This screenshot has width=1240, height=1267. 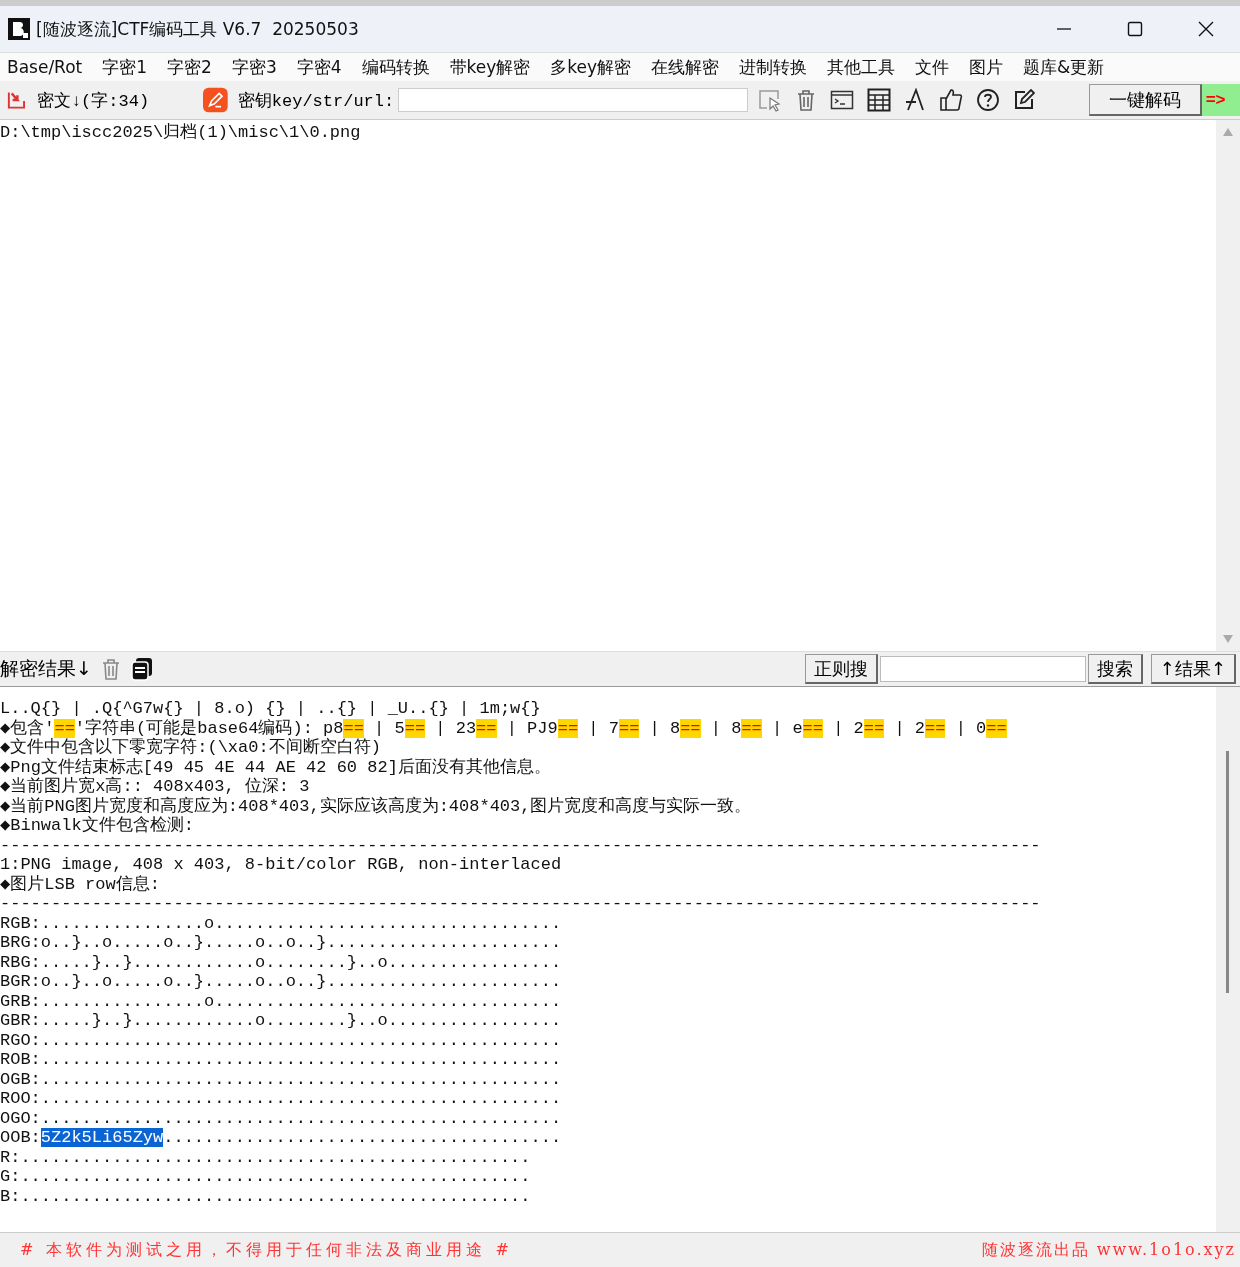 I want to click on terminal-icon, so click(x=841, y=100).